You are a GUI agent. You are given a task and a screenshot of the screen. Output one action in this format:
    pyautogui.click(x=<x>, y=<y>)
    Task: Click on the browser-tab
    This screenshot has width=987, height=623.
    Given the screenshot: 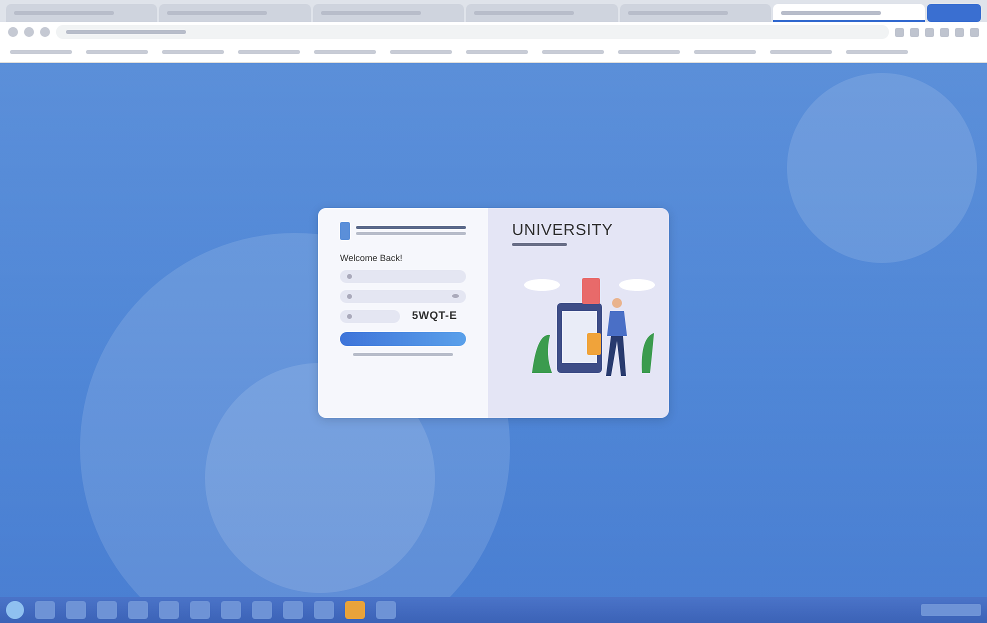 What is the action you would take?
    pyautogui.click(x=849, y=13)
    